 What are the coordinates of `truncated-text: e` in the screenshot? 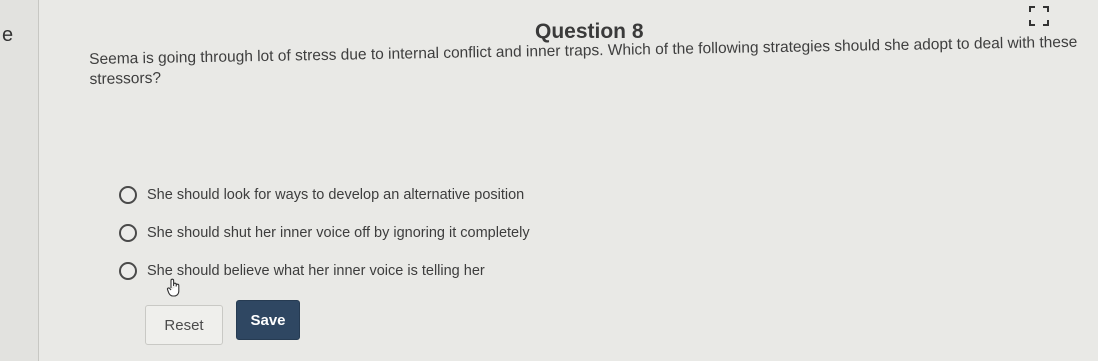 It's located at (8, 35).